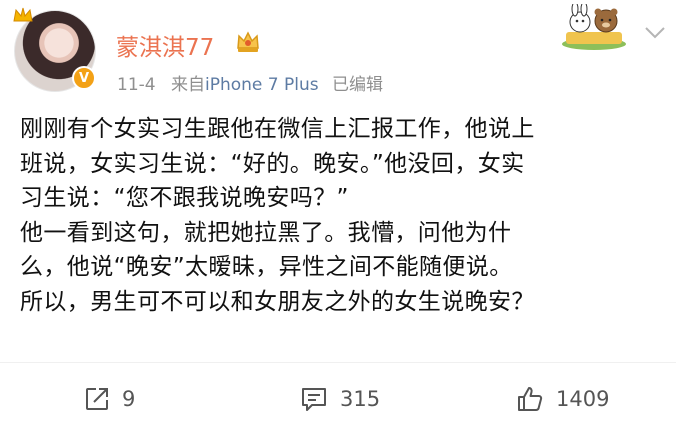 Image resolution: width=676 pixels, height=425 pixels. I want to click on post-line: 班说，女实习生说：“好的。晚安。”他没回，女实, so click(272, 163).